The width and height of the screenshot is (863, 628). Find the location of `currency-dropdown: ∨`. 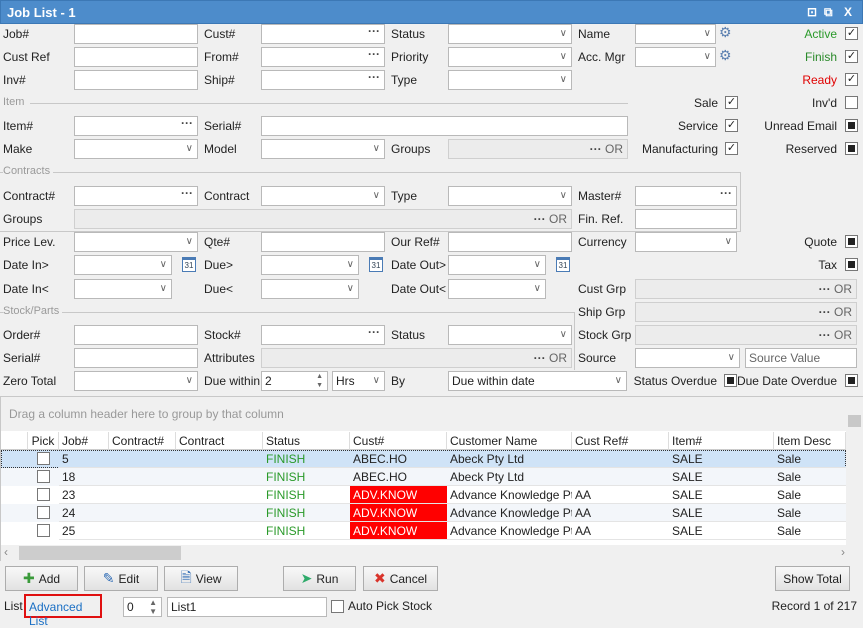

currency-dropdown: ∨ is located at coordinates (686, 242).